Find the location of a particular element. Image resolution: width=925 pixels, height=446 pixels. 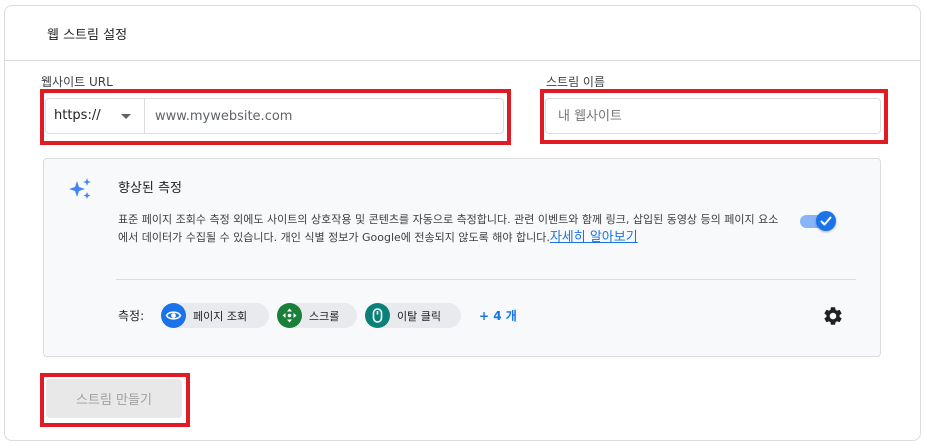

toggle-knob is located at coordinates (826, 221).